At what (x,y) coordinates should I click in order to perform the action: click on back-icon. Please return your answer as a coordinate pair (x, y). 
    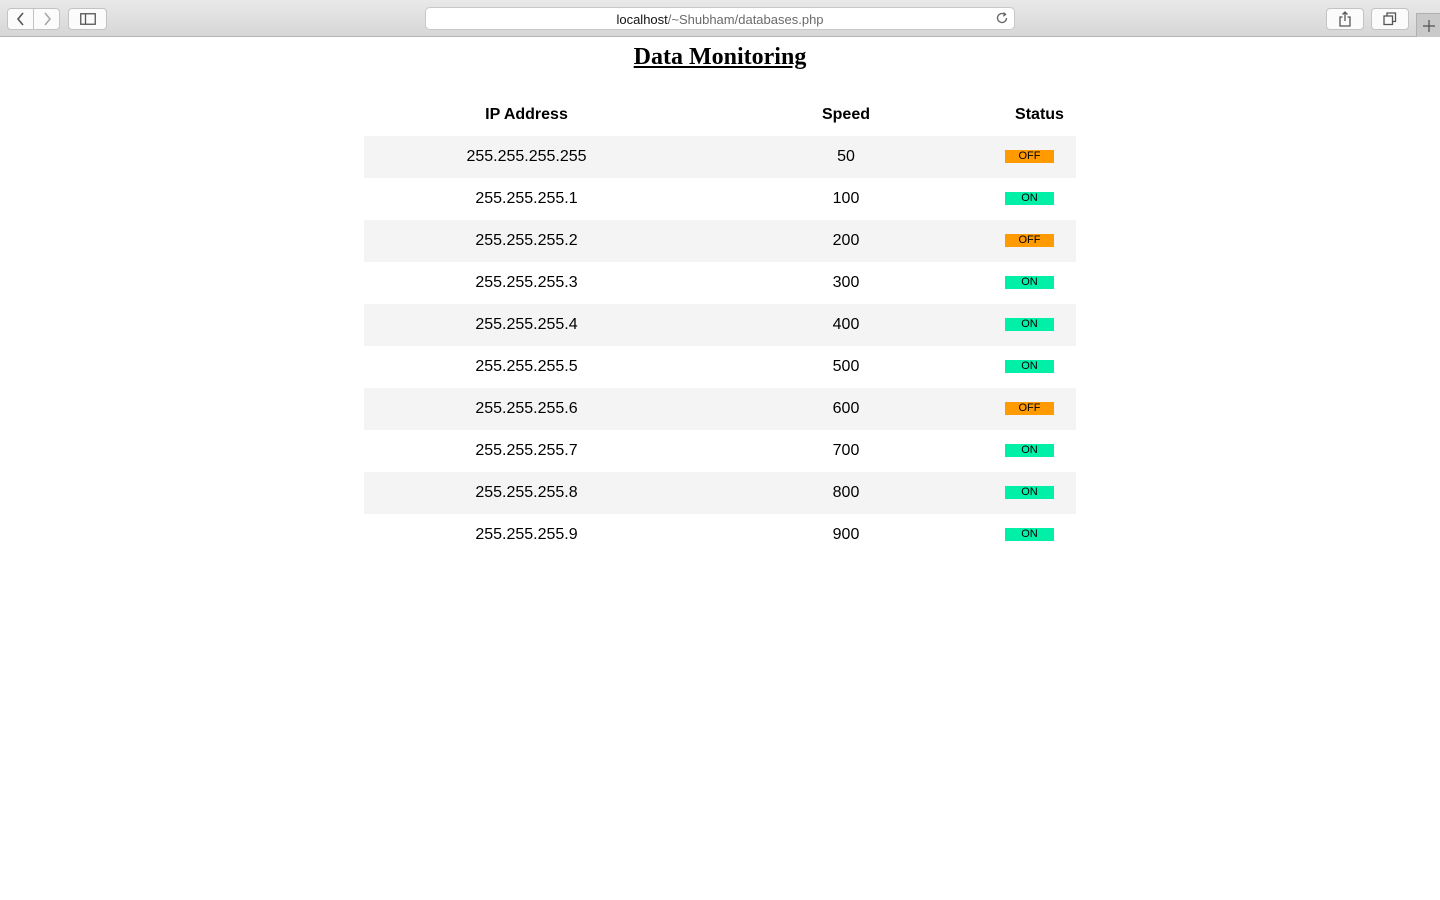
    Looking at the image, I should click on (21, 19).